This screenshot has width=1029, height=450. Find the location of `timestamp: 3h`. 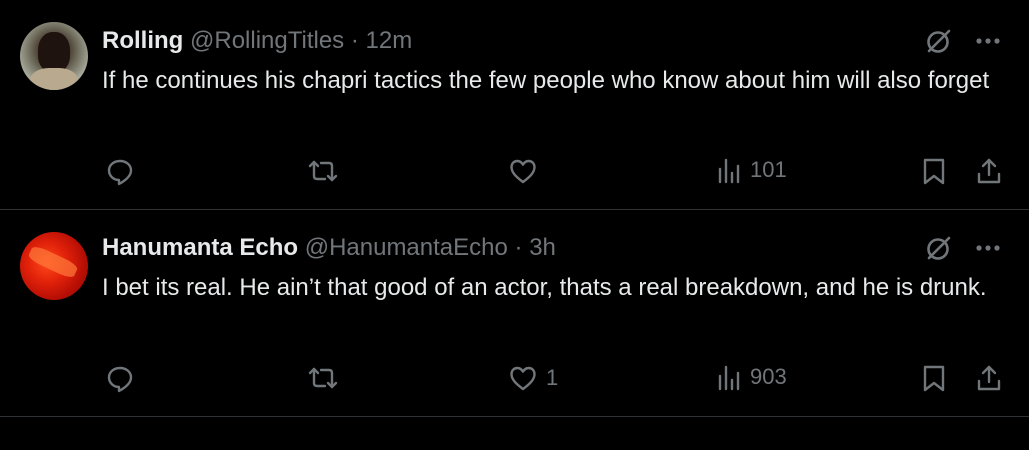

timestamp: 3h is located at coordinates (542, 247).